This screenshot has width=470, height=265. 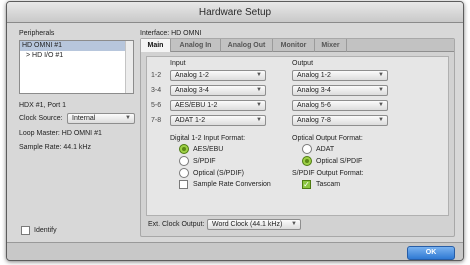 I want to click on radio-adat-label: ADAT, so click(x=325, y=149).